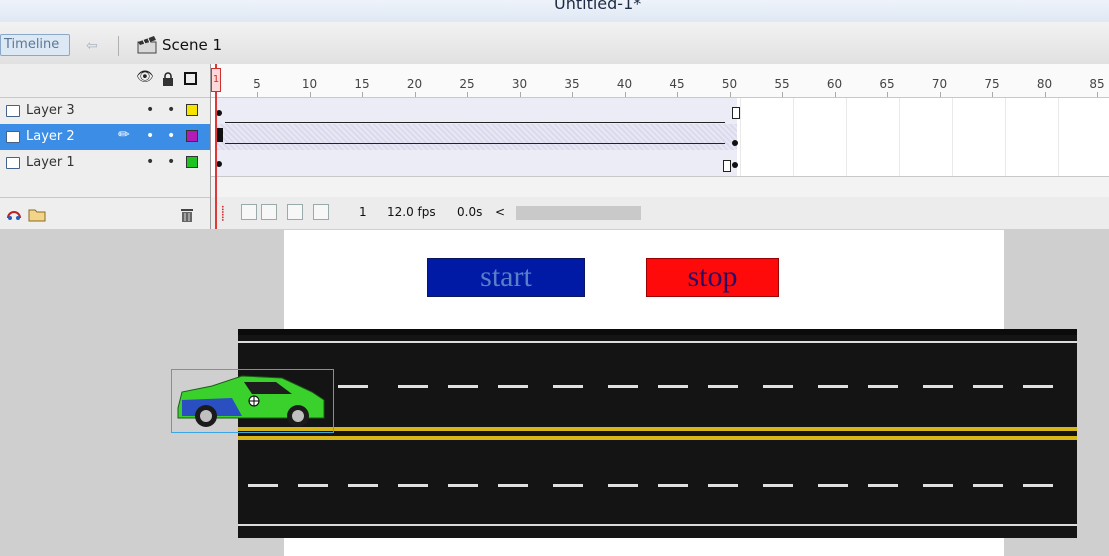 The image size is (1109, 556). Describe the element at coordinates (782, 84) in the screenshot. I see `ruler-number: 55` at that location.